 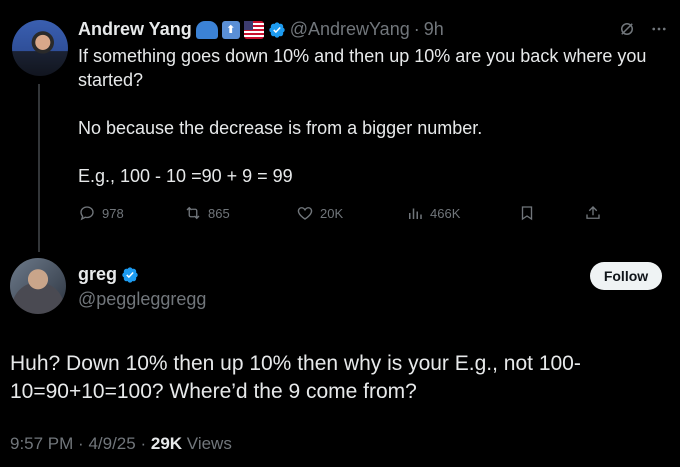 I want to click on blue-cap-emoji-icon, so click(x=206, y=29).